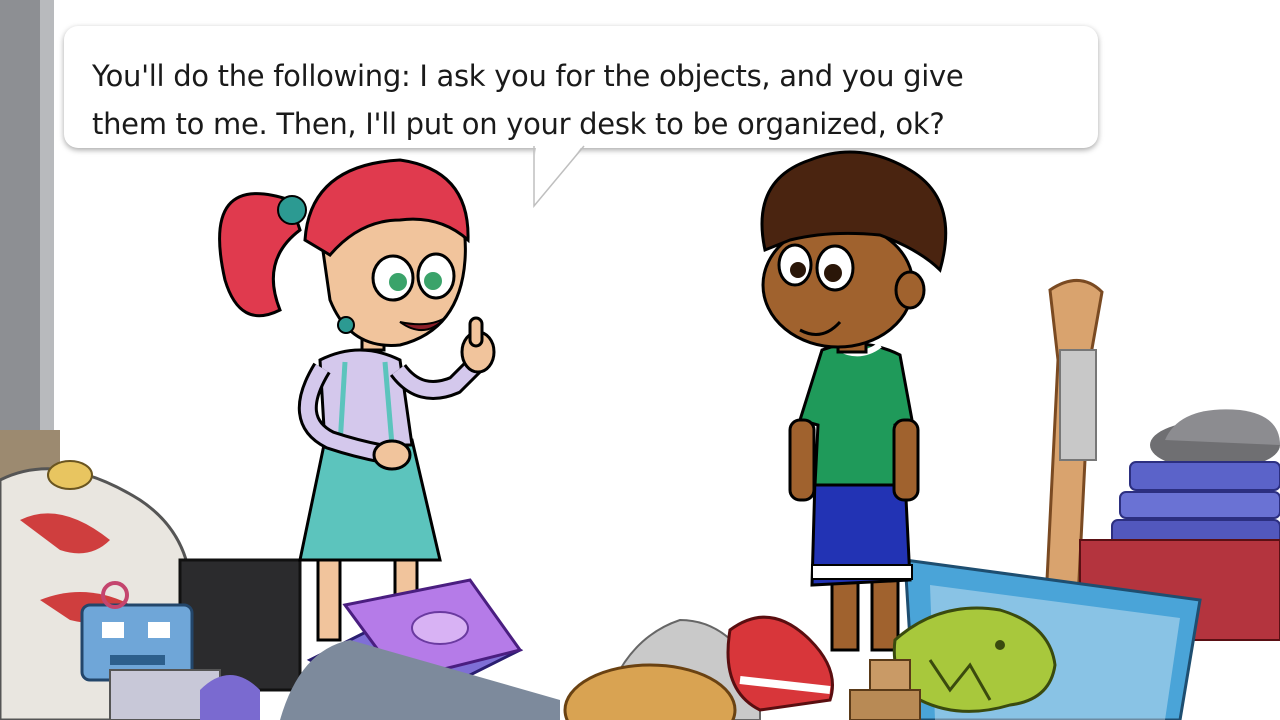 The width and height of the screenshot is (1280, 720). What do you see at coordinates (30, 245) in the screenshot?
I see `wall-left` at bounding box center [30, 245].